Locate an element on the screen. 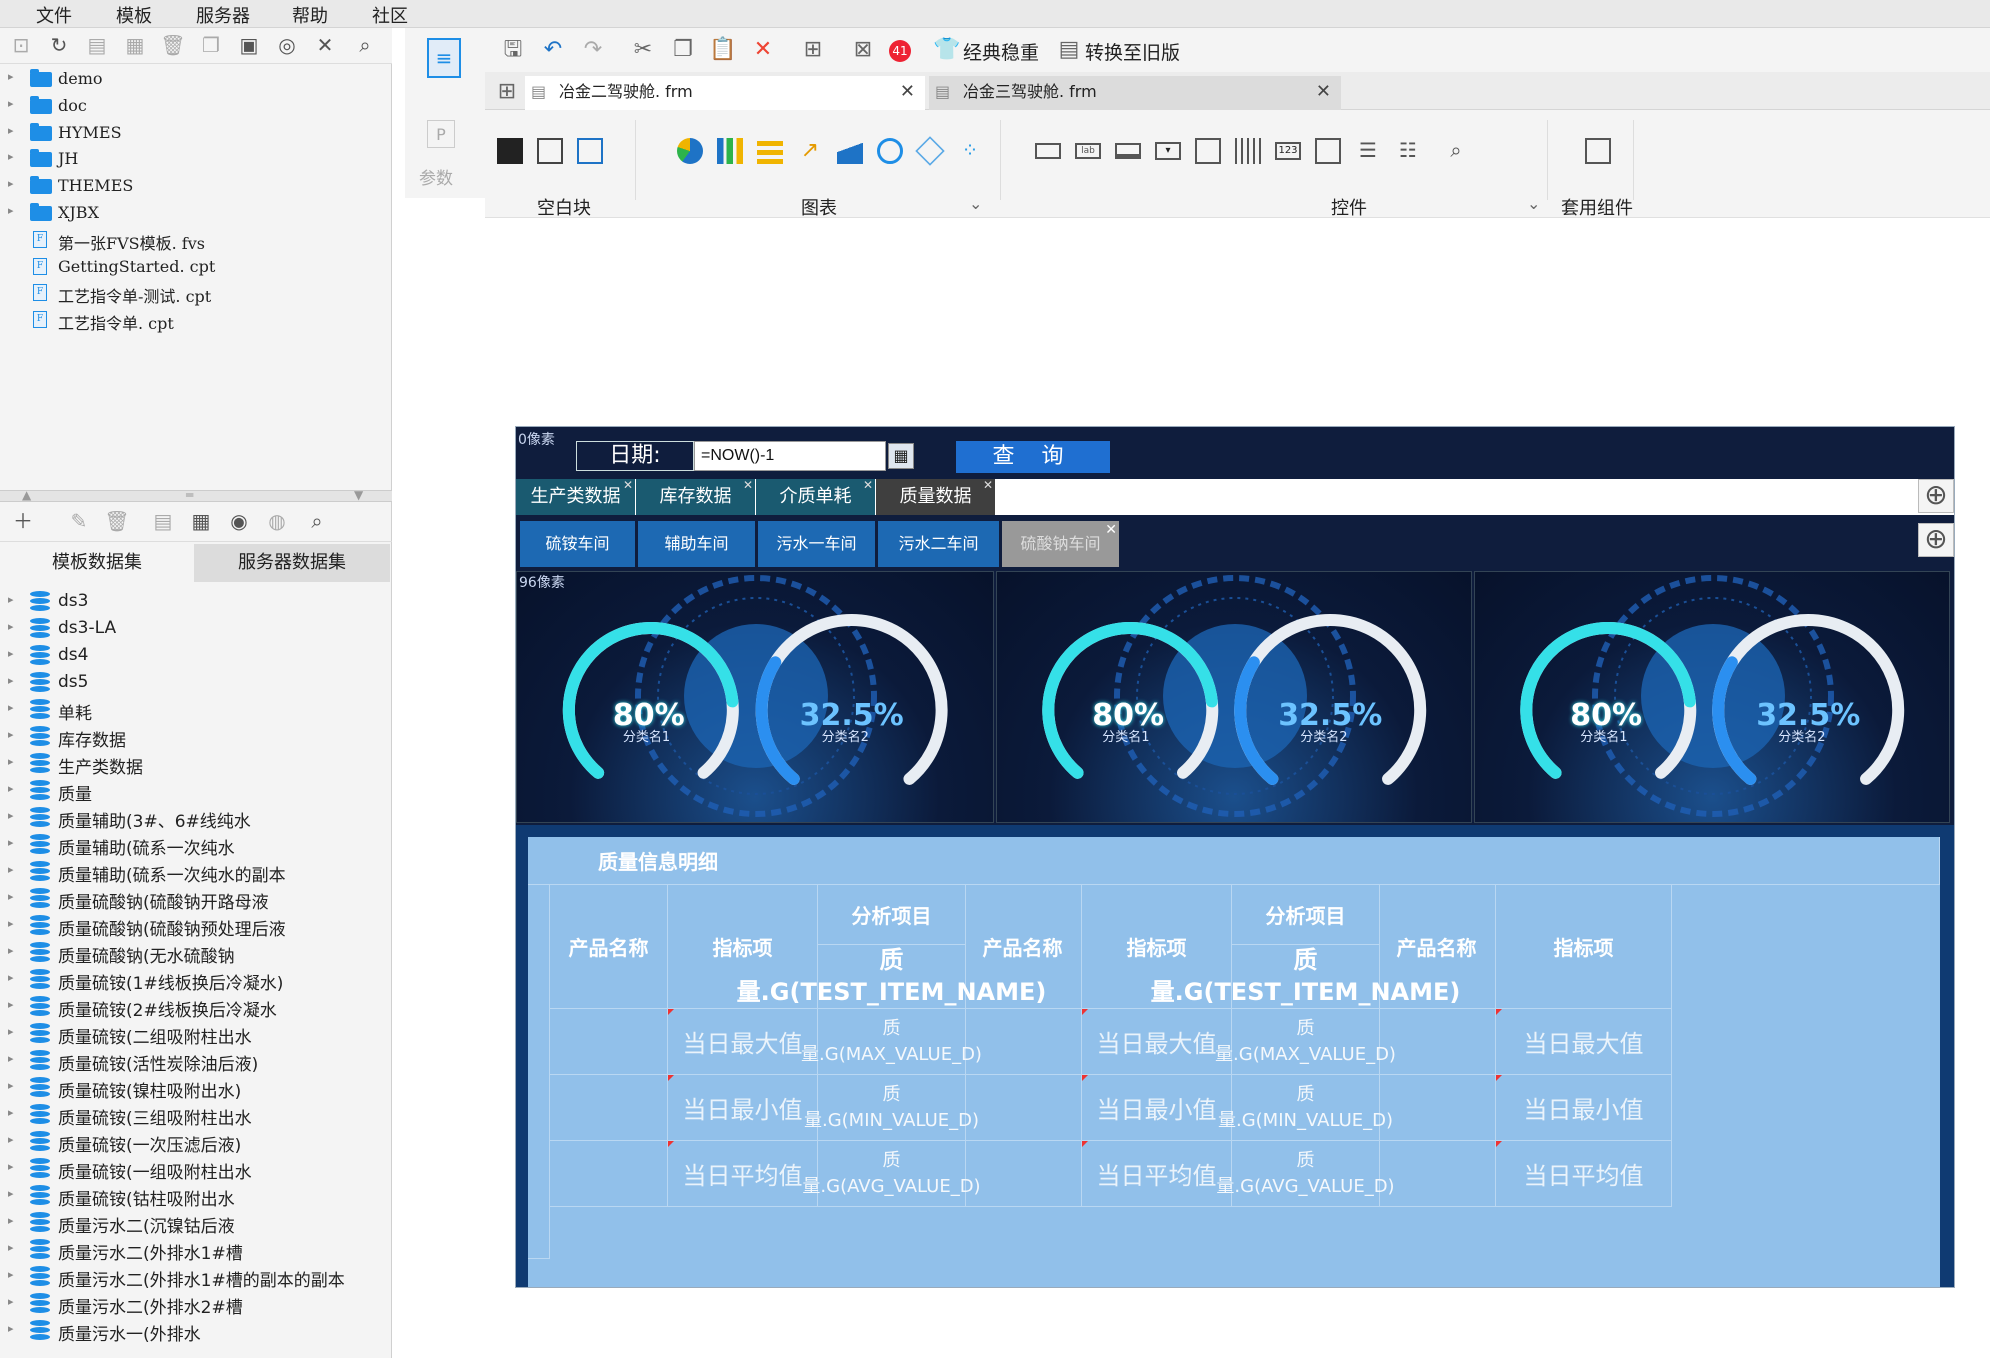 The height and width of the screenshot is (1358, 1990). tab-inventory-data: 库存数据 ✕ is located at coordinates (696, 496).